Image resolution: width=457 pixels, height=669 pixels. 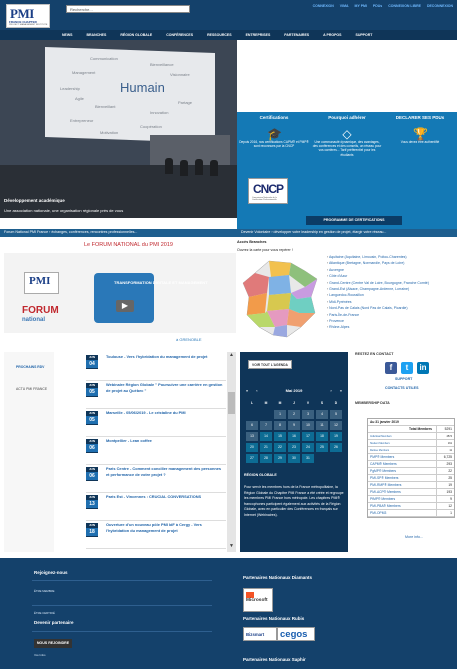 I want to click on calendar-day: 13, so click(x=252, y=436).